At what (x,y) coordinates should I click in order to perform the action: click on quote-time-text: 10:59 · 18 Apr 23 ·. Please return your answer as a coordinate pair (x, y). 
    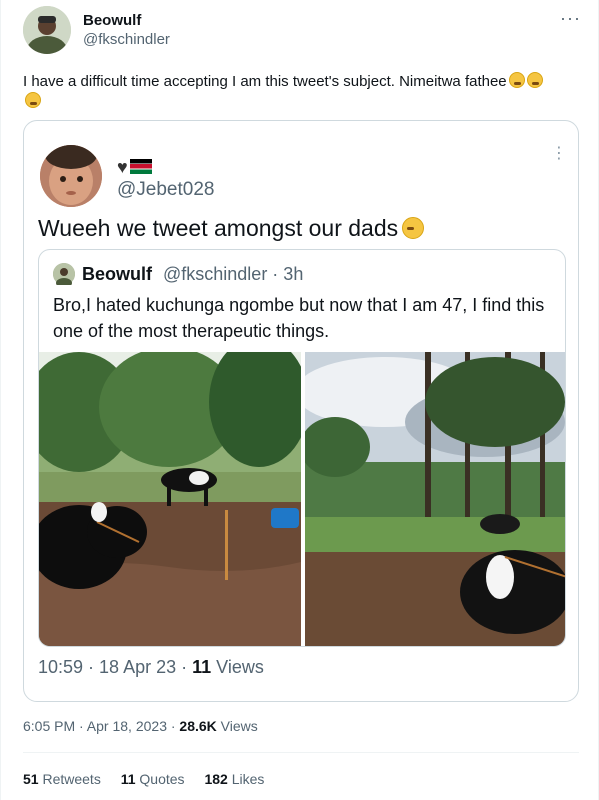
    Looking at the image, I should click on (115, 667).